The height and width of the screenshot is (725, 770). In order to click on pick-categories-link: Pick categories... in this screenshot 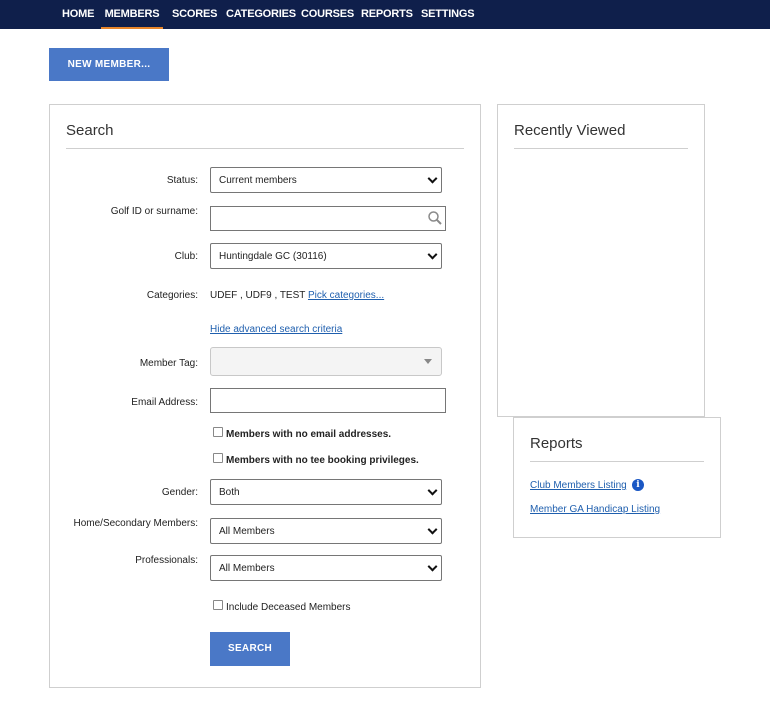, I will do `click(346, 295)`.